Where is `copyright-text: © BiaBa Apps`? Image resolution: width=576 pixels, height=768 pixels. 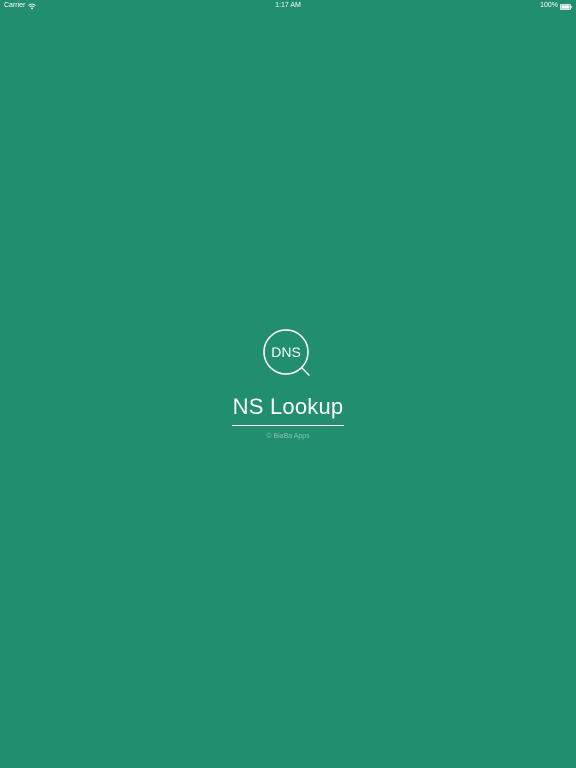
copyright-text: © BiaBa Apps is located at coordinates (288, 436).